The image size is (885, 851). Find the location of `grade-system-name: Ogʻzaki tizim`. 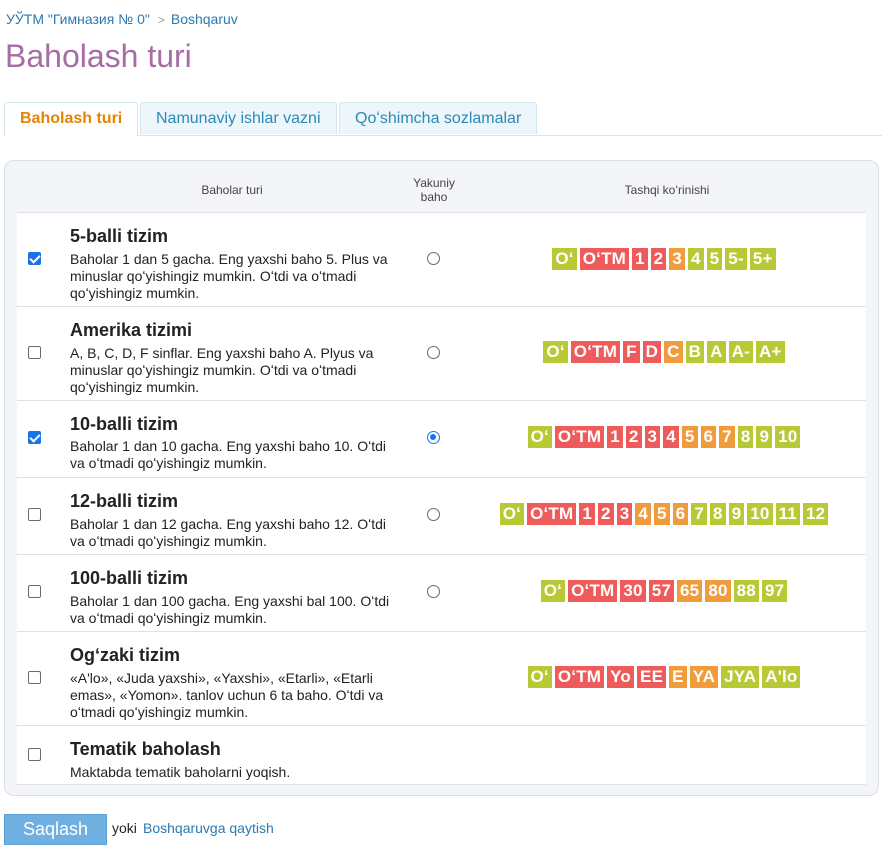

grade-system-name: Ogʻzaki tizim is located at coordinates (125, 655).